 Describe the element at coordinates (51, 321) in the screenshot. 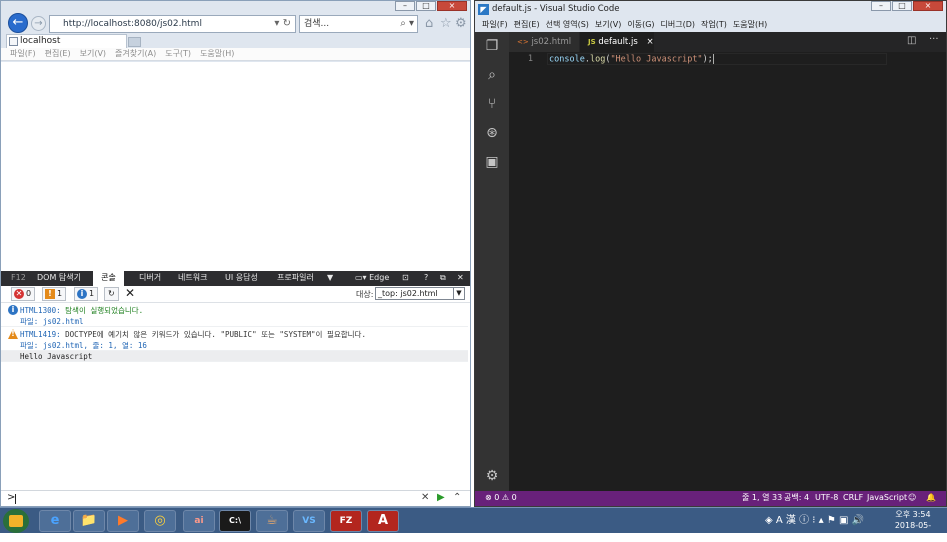

I see `message-source: 파일: js02.html` at that location.